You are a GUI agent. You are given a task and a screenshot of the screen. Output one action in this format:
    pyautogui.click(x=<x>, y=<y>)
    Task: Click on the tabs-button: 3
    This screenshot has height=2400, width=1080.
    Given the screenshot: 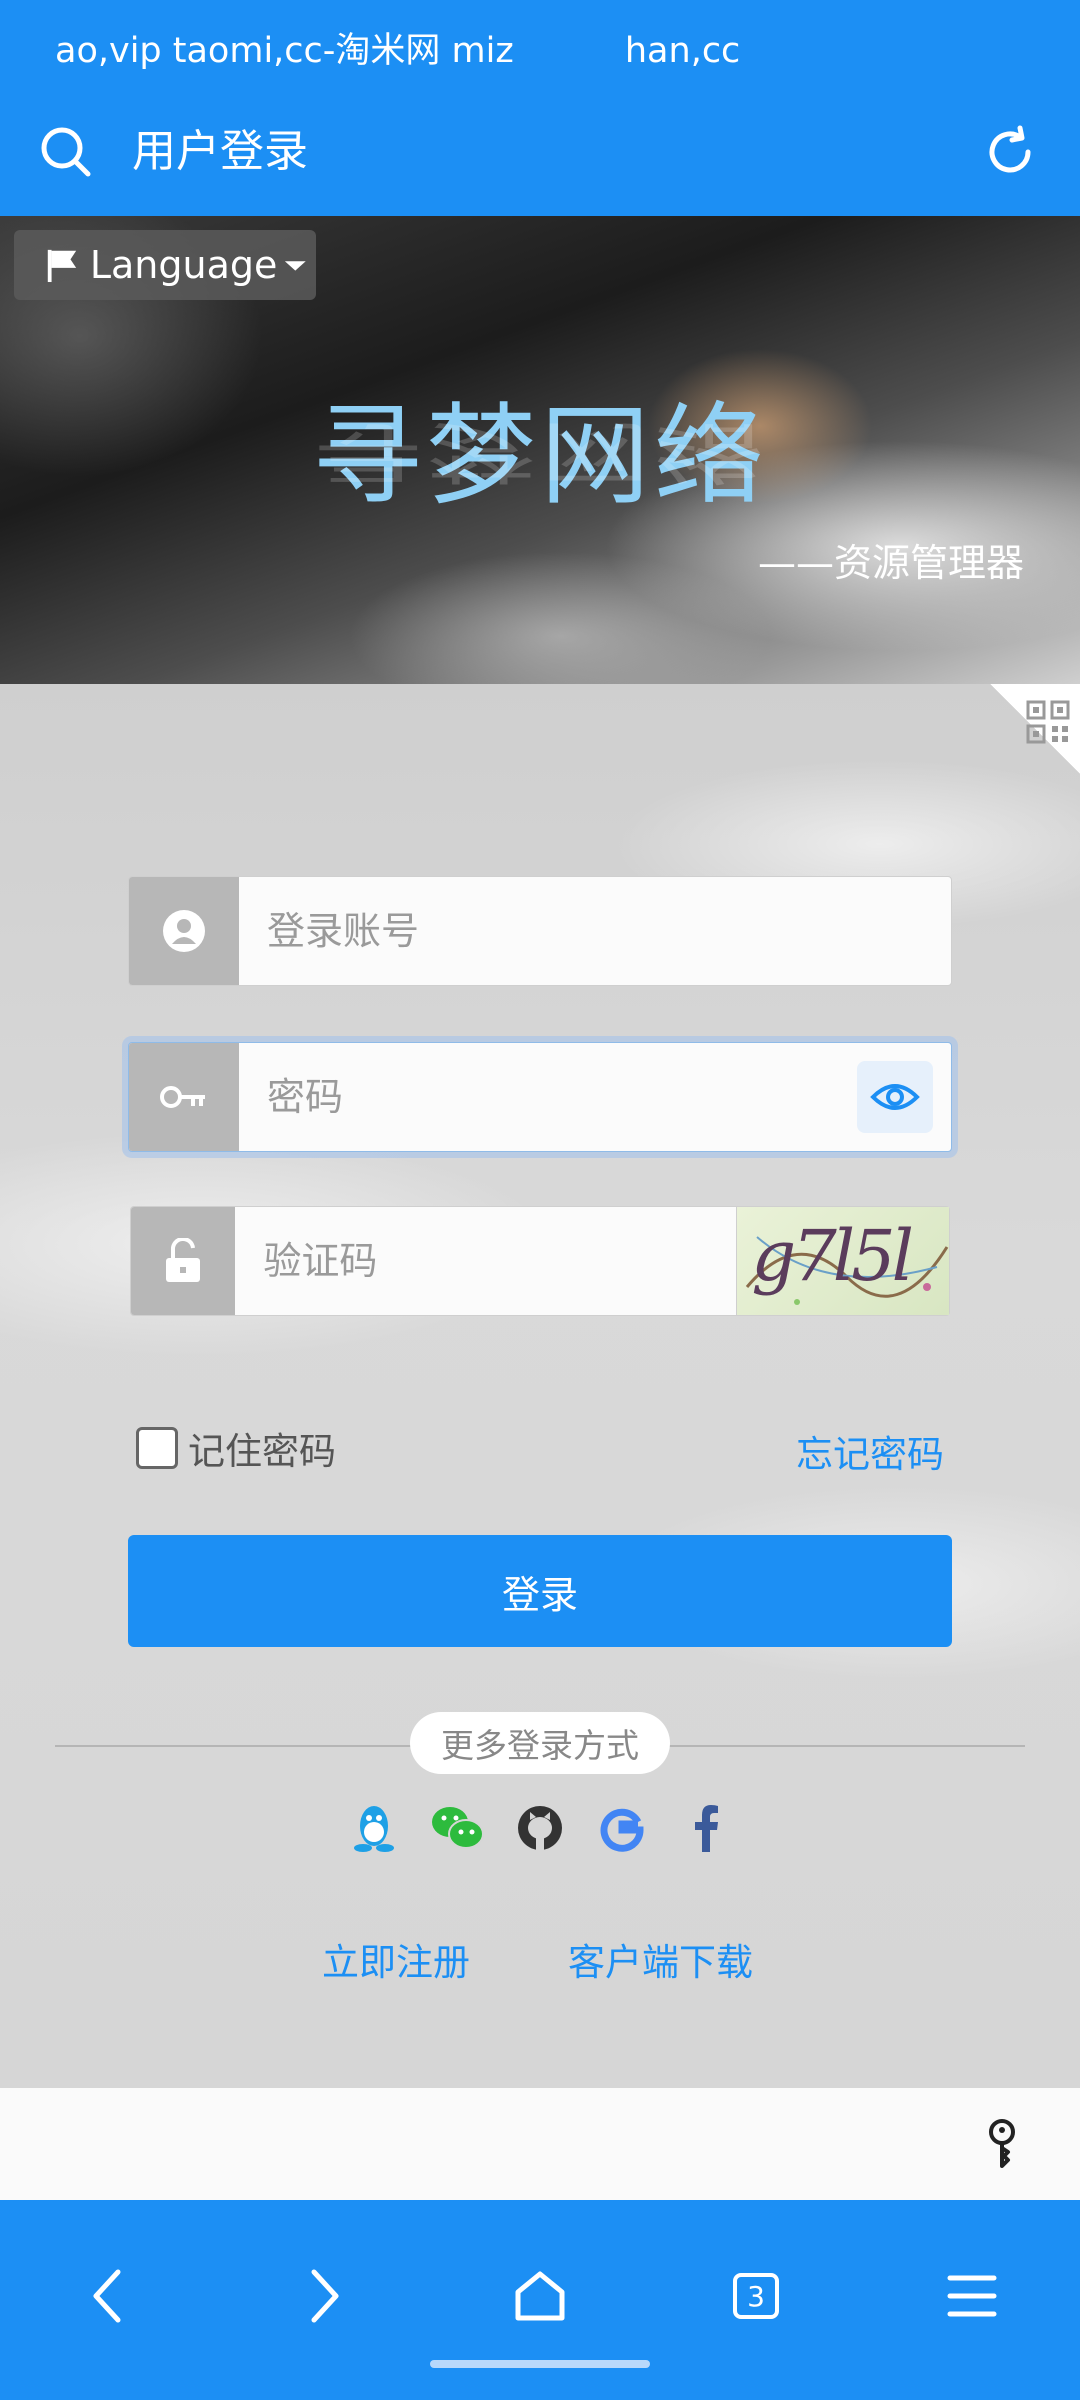 What is the action you would take?
    pyautogui.click(x=756, y=2296)
    